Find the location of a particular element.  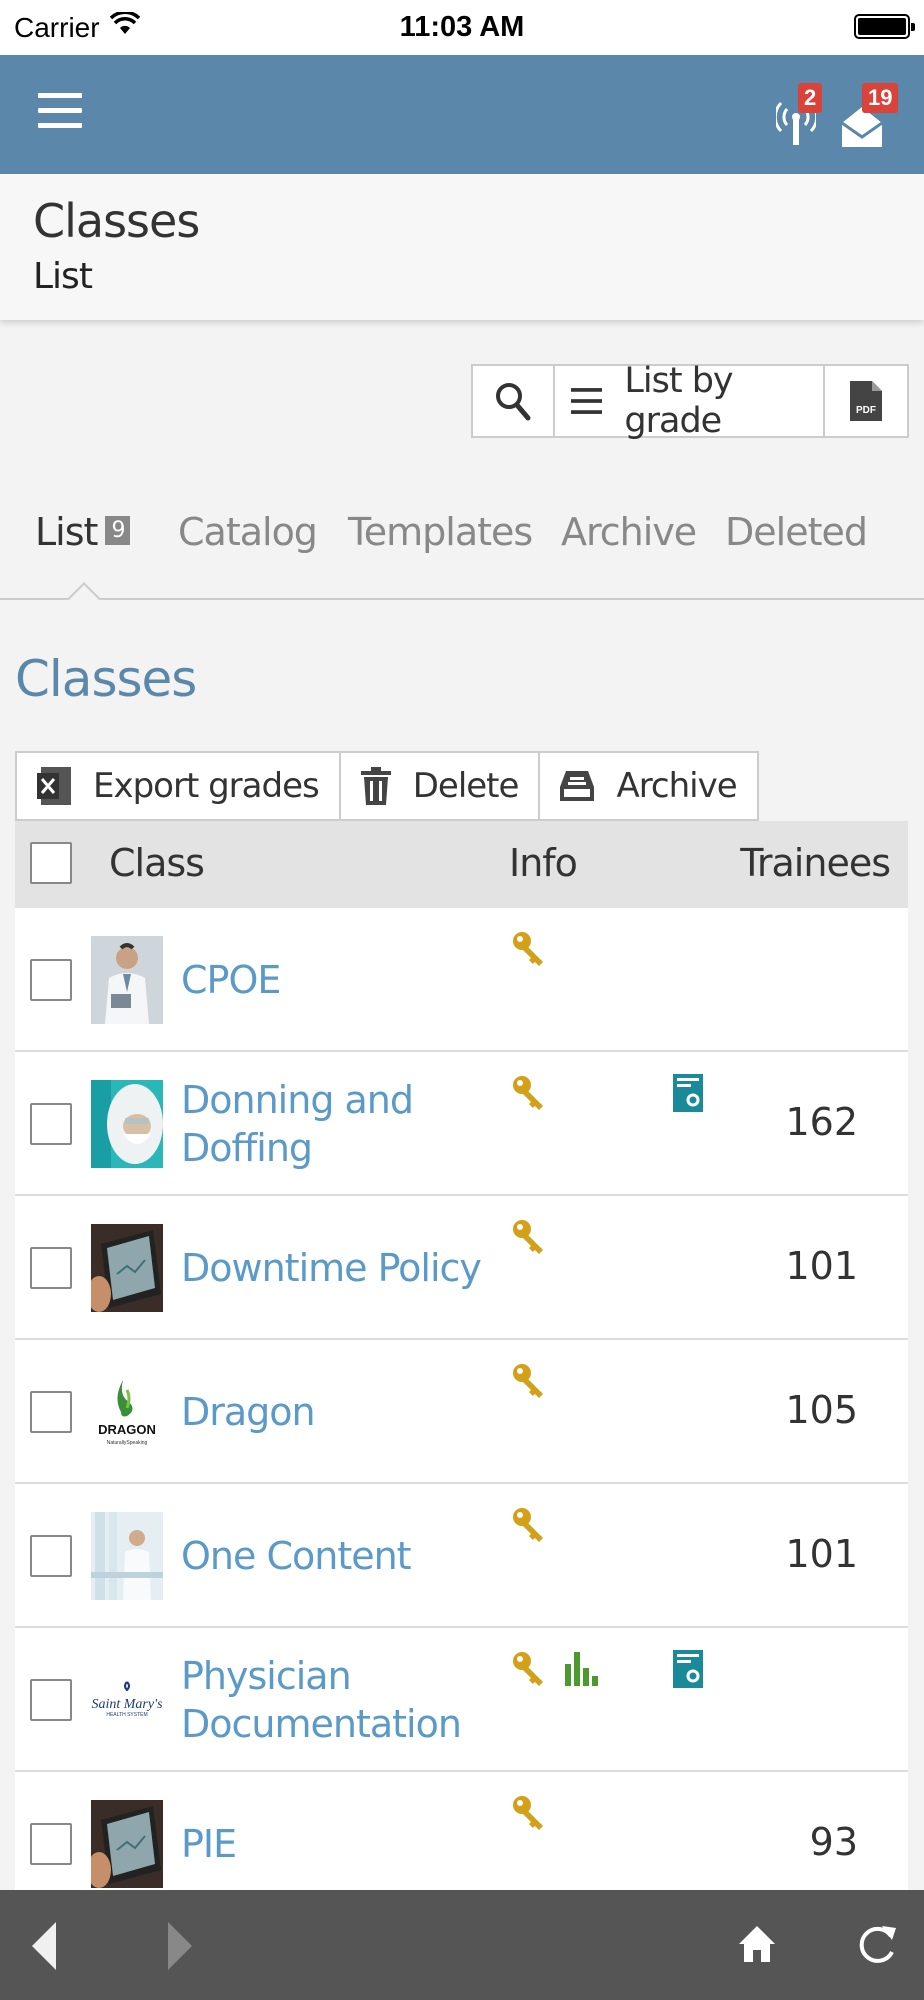

reload-icon is located at coordinates (877, 1944).